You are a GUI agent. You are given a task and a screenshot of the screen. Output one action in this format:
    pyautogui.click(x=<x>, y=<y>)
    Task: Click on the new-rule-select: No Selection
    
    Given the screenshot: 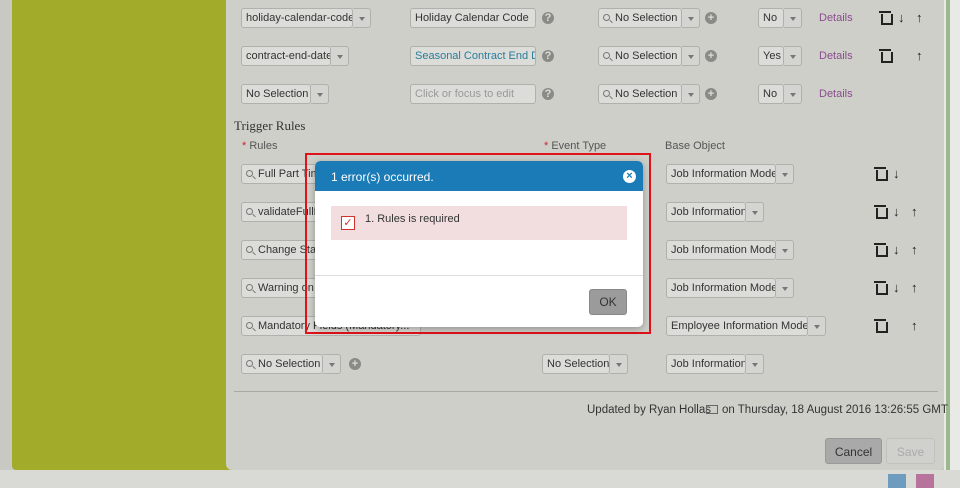 What is the action you would take?
    pyautogui.click(x=282, y=364)
    